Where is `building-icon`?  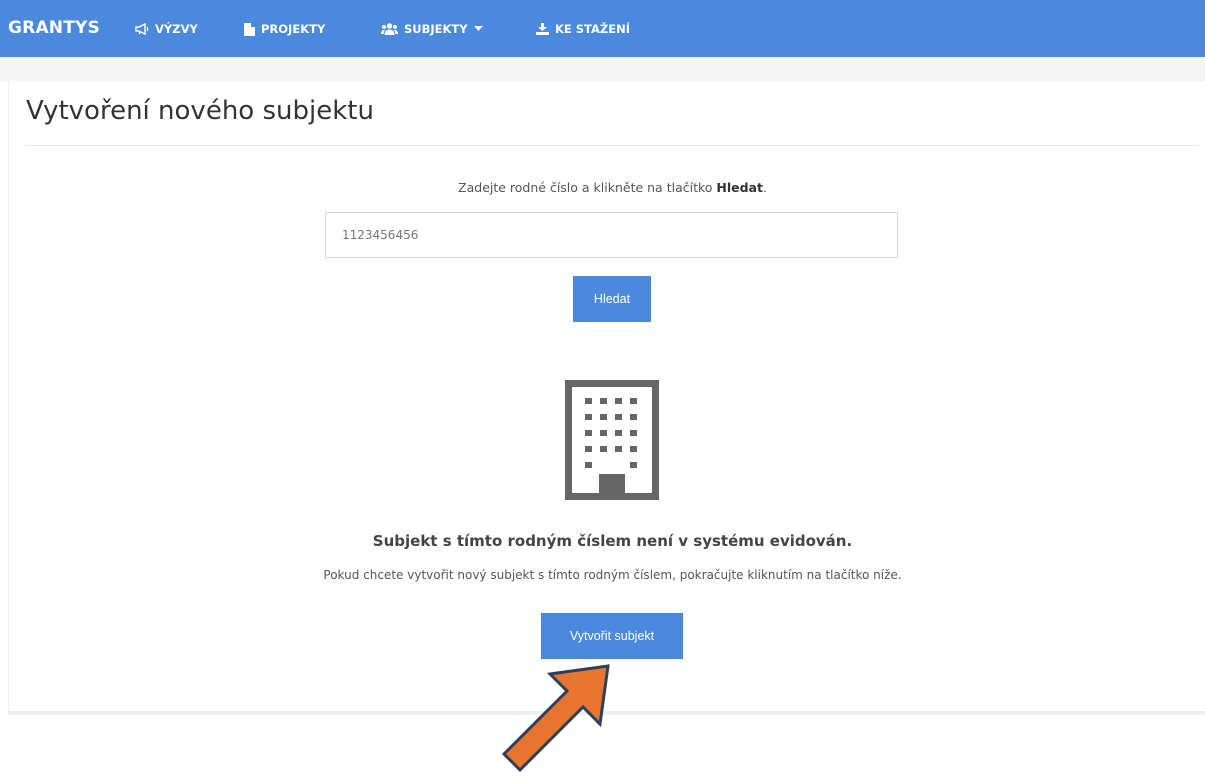
building-icon is located at coordinates (612, 442).